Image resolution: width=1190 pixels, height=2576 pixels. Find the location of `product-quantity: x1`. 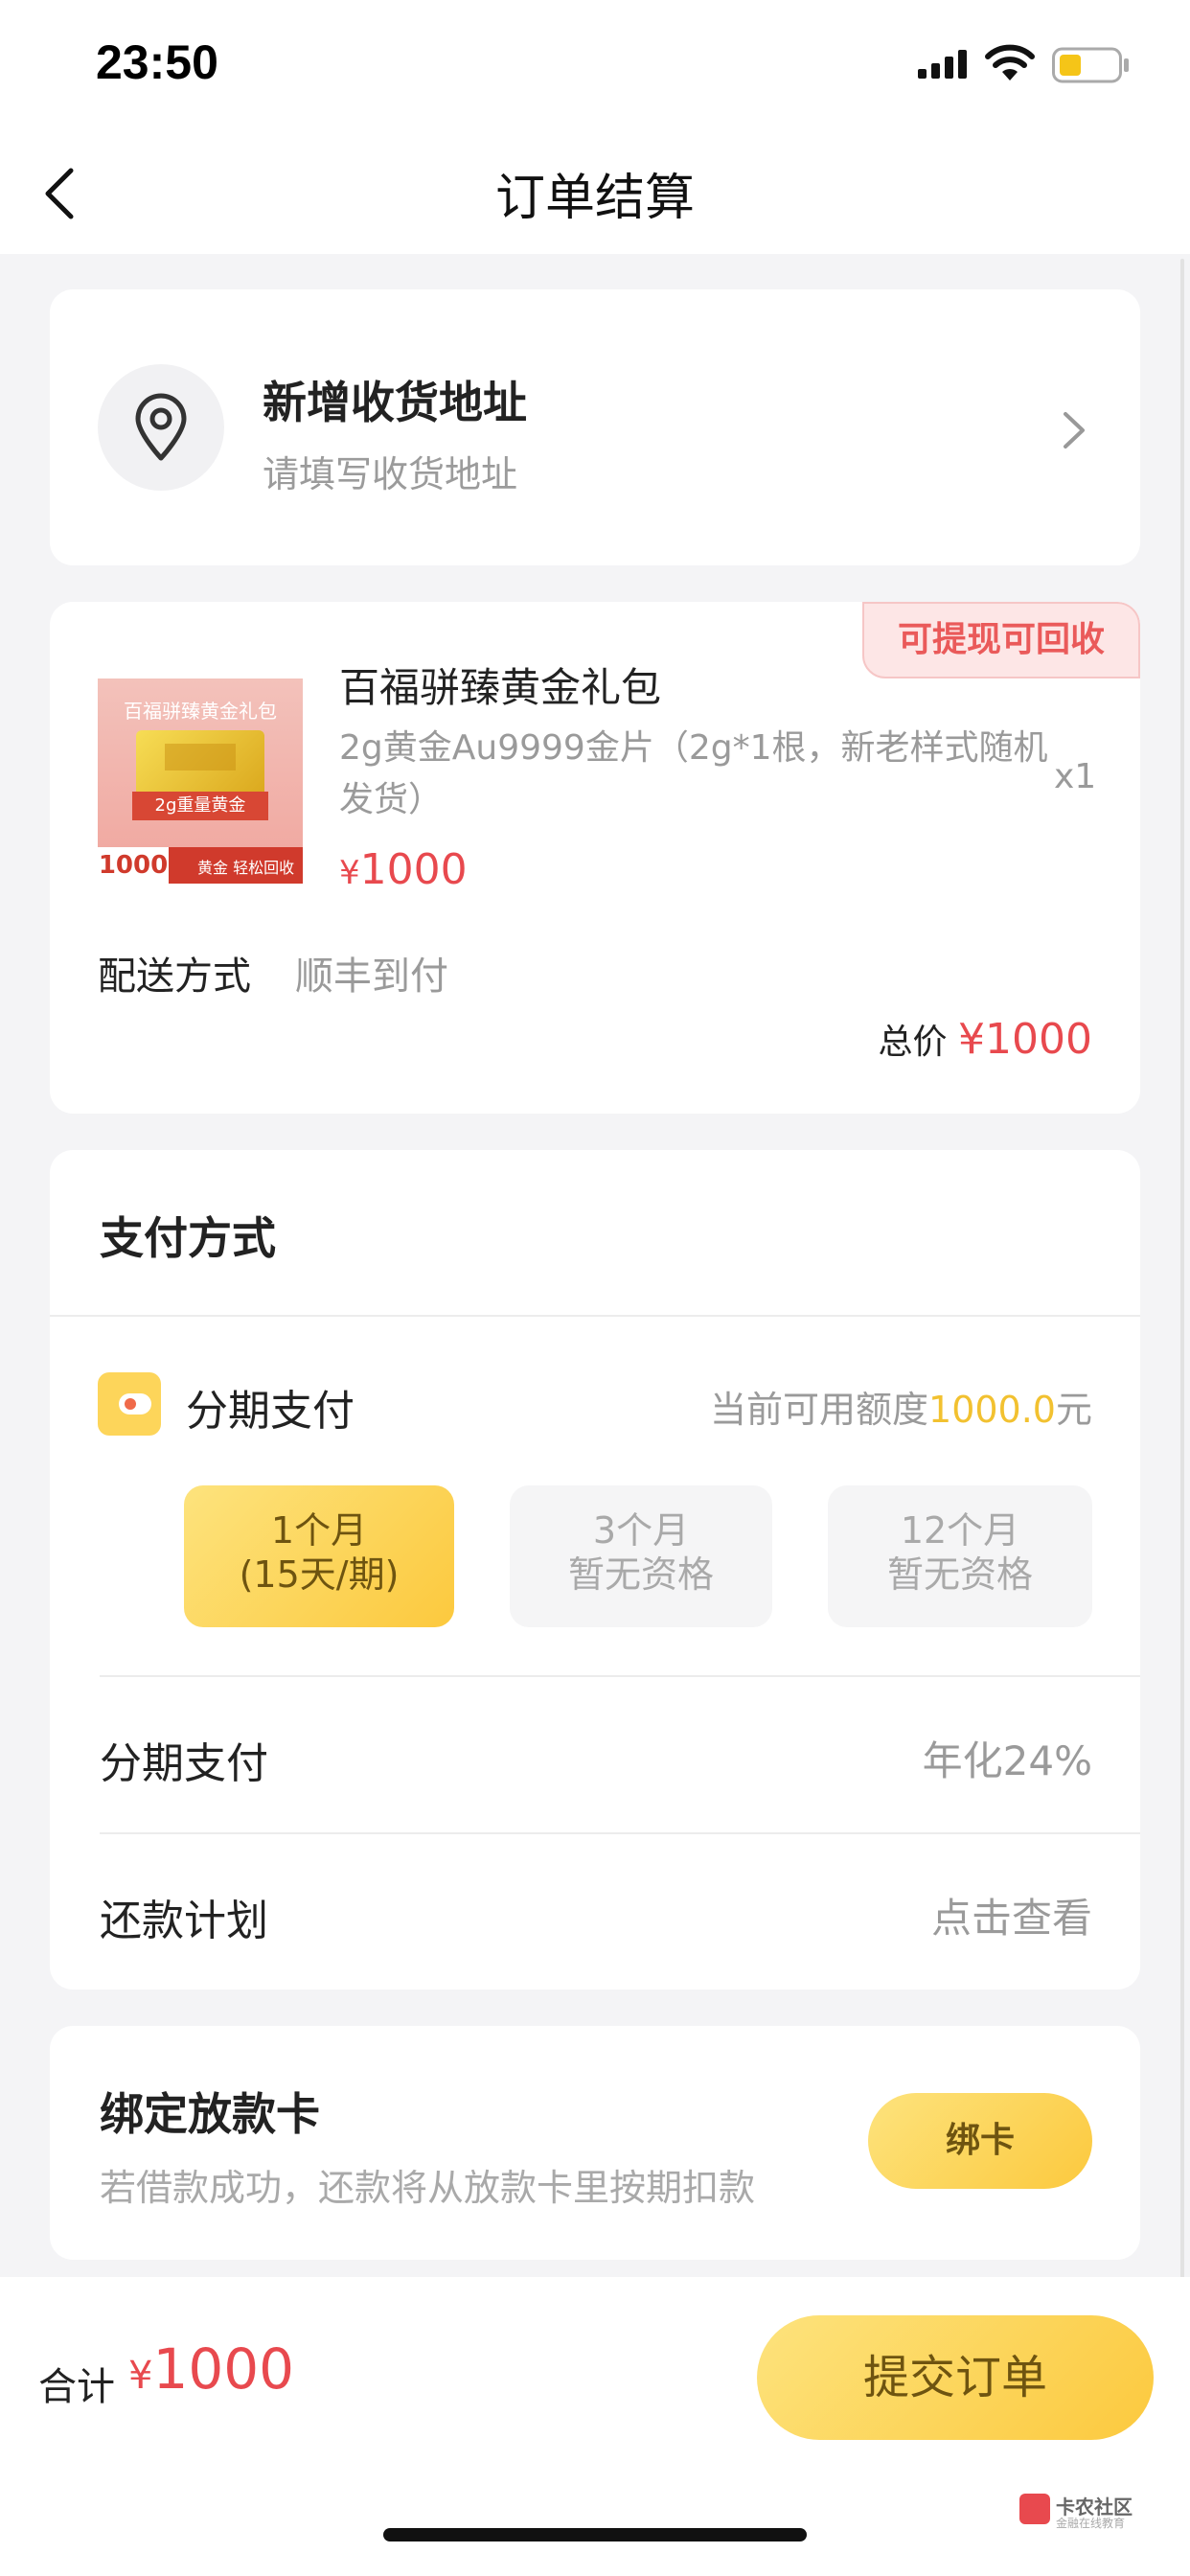

product-quantity: x1 is located at coordinates (1075, 776).